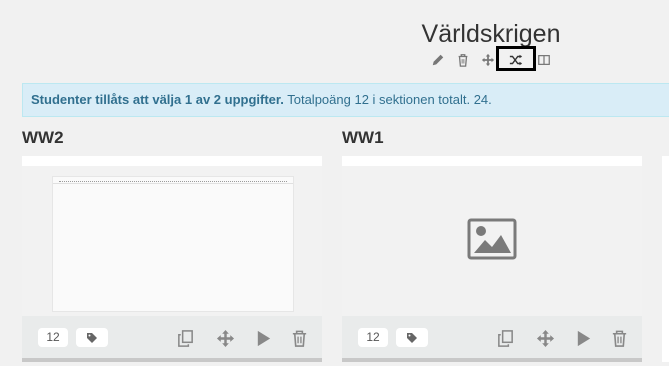 This screenshot has height=366, width=669. Describe the element at coordinates (173, 244) in the screenshot. I see `document-preview` at that location.